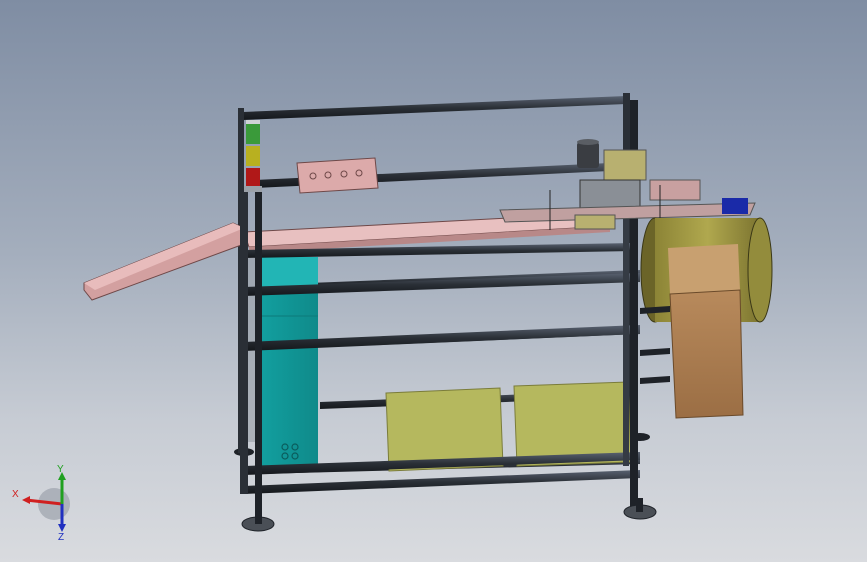 This screenshot has width=867, height=562. Describe the element at coordinates (706, 331) in the screenshot. I see `cardboard-box` at that location.